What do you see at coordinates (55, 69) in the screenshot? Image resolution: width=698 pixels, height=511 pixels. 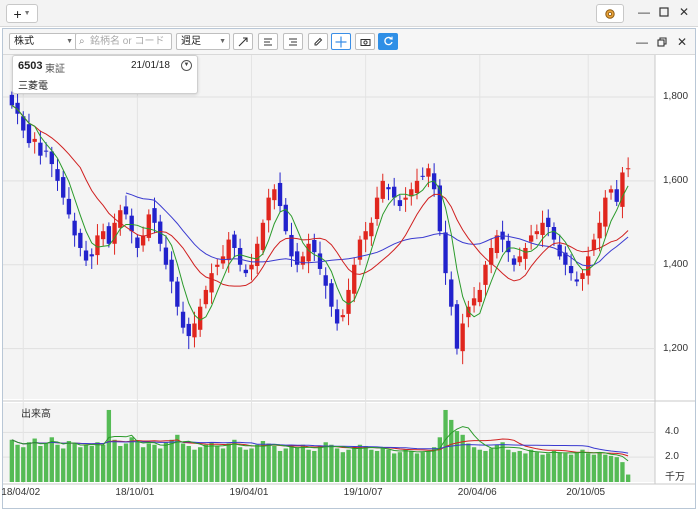 I see `symbol-market: 東証` at bounding box center [55, 69].